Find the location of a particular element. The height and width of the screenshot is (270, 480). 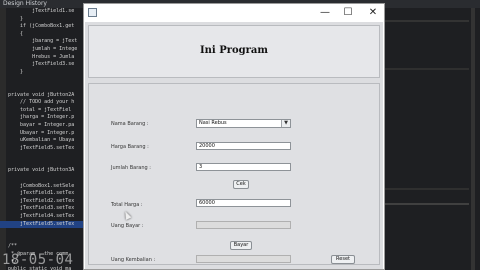

code-line: bayar = Integer.pa is located at coordinates (41, 124).